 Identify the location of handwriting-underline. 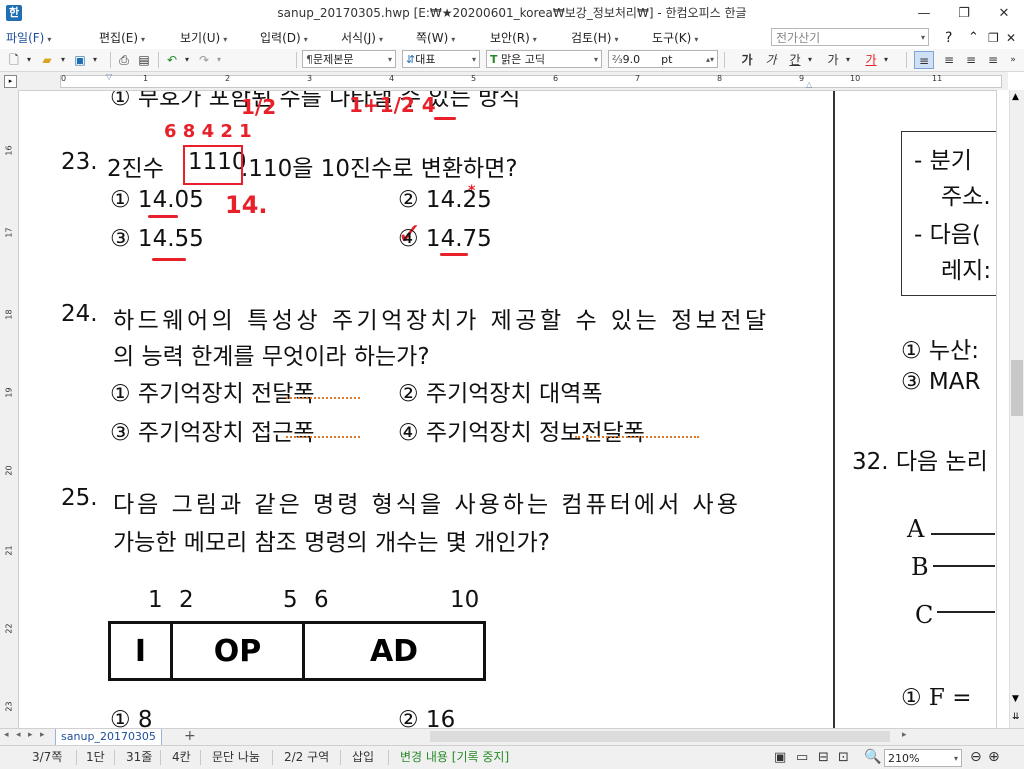
(163, 216).